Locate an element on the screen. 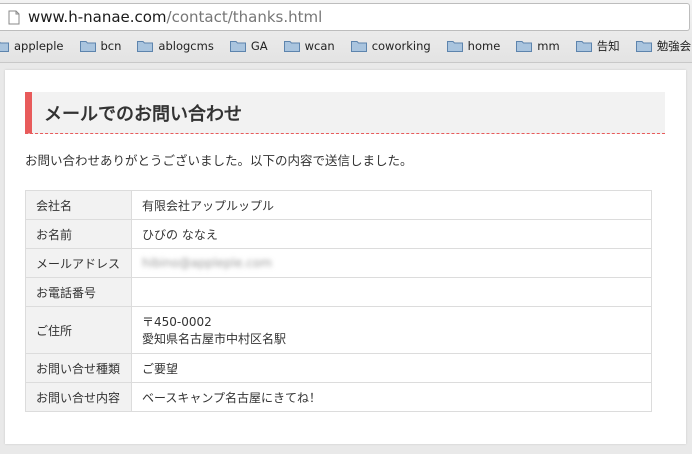 Image resolution: width=692 pixels, height=454 pixels. address-bar: www.h-nanae.com/contact/thanks.html is located at coordinates (345, 17).